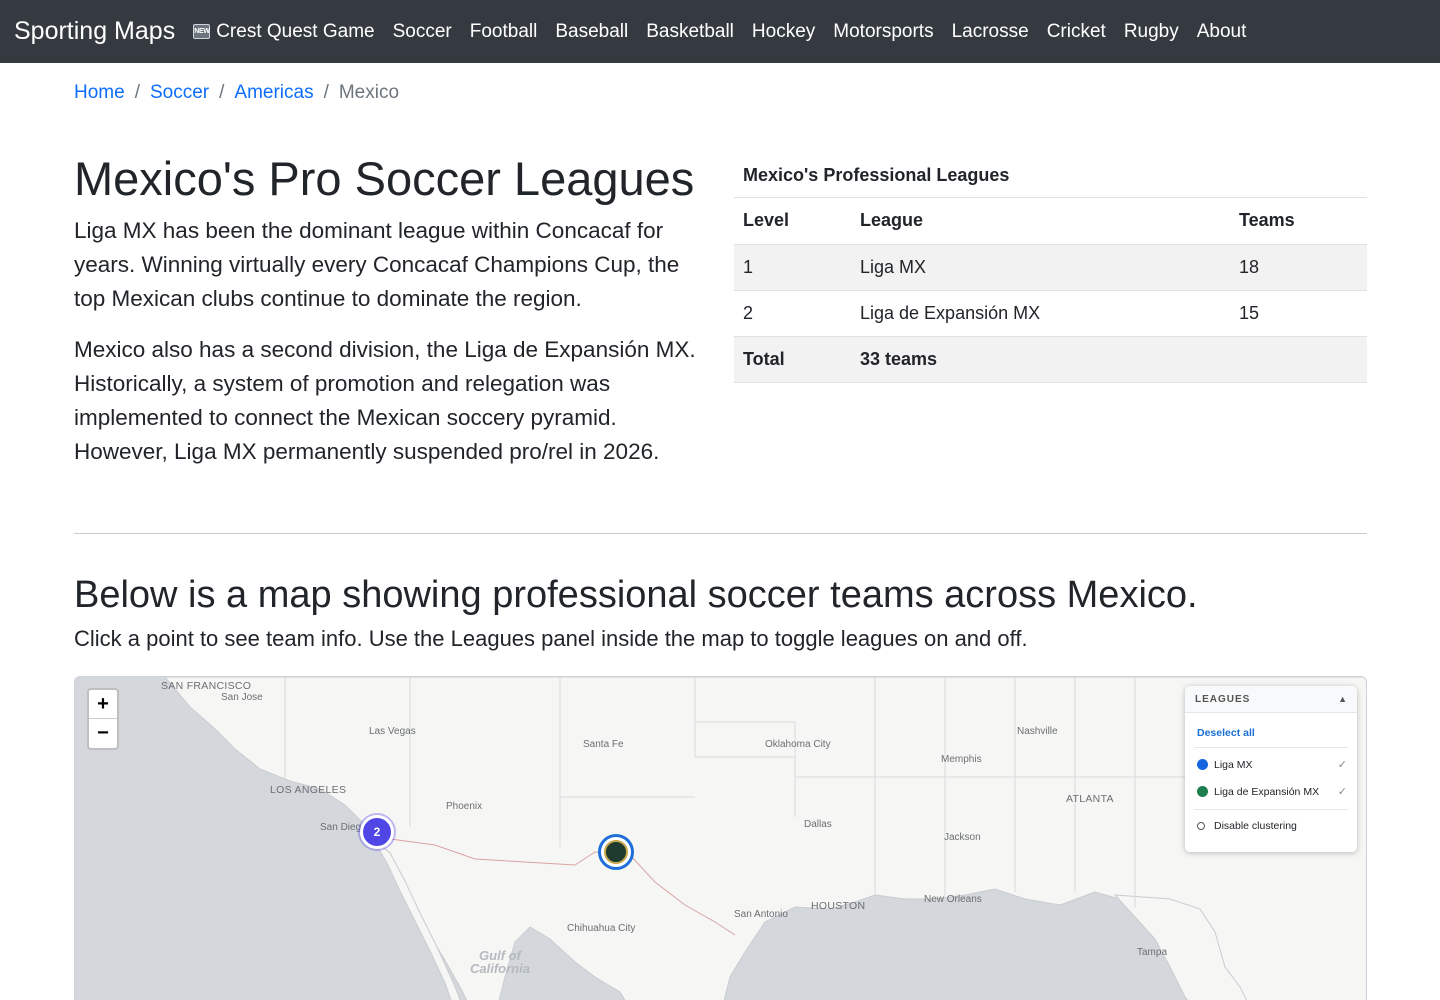 The height and width of the screenshot is (1000, 1440). What do you see at coordinates (1201, 825) in the screenshot?
I see `radio-circle-icon` at bounding box center [1201, 825].